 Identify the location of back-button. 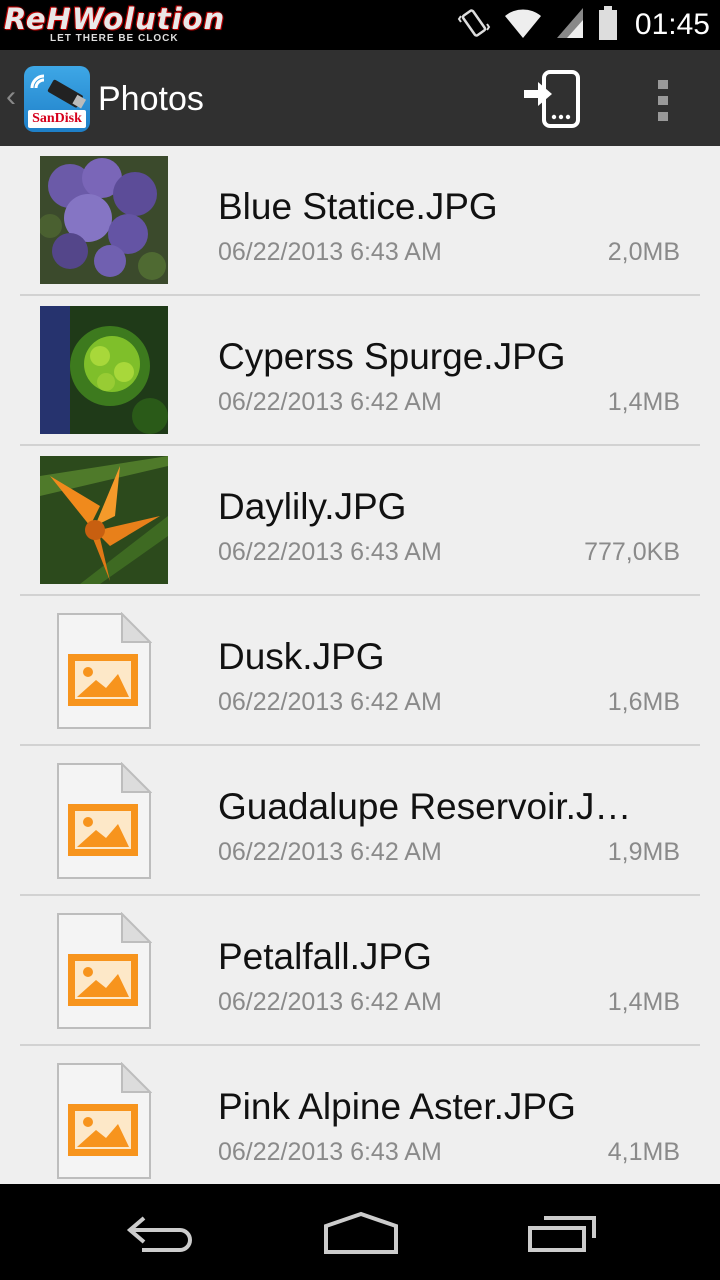
(159, 1232).